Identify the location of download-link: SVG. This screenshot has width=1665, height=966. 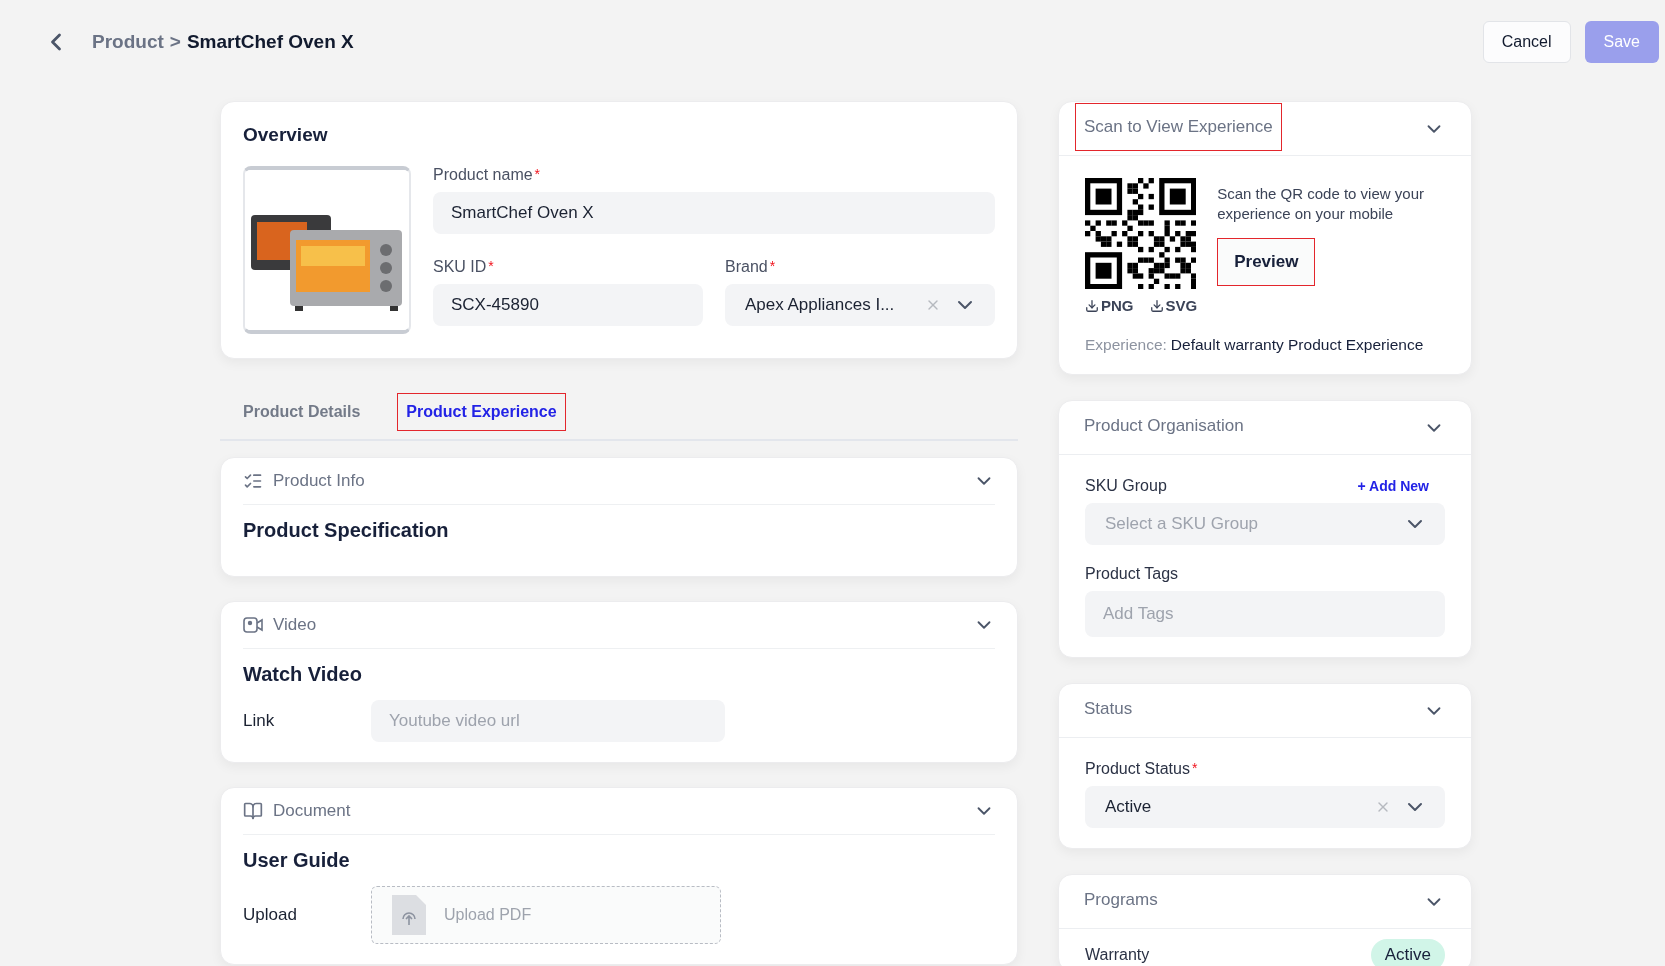
(1173, 306).